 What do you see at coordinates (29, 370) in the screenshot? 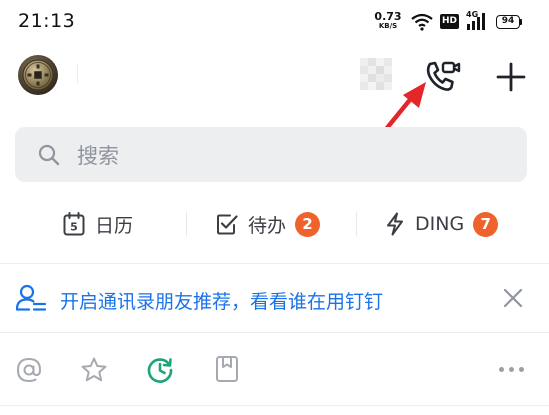
I see `at-icon` at bounding box center [29, 370].